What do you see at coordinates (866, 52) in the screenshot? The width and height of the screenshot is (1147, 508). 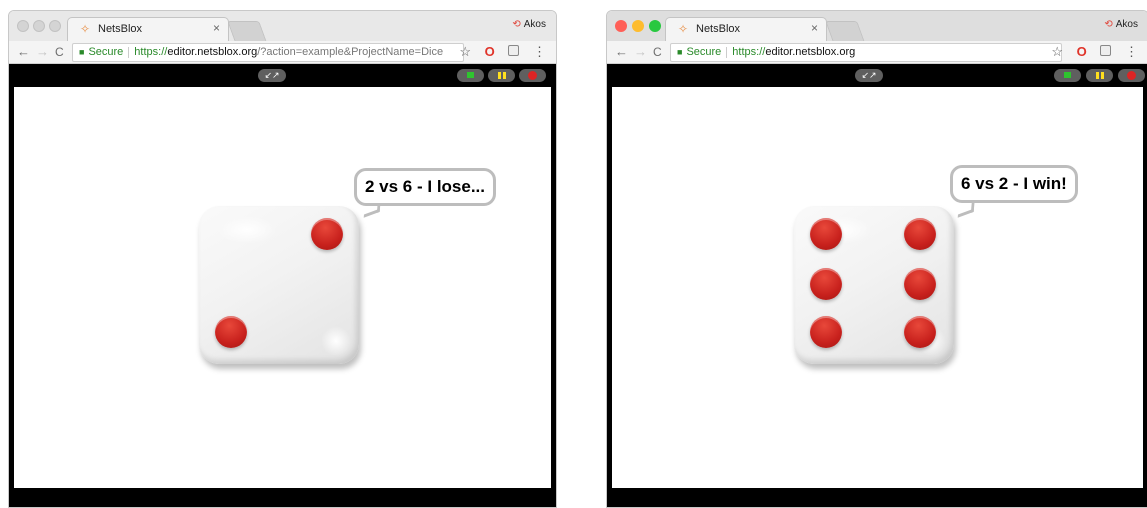 I see `url-input: ■ Secure https://editor.netsblox.org` at bounding box center [866, 52].